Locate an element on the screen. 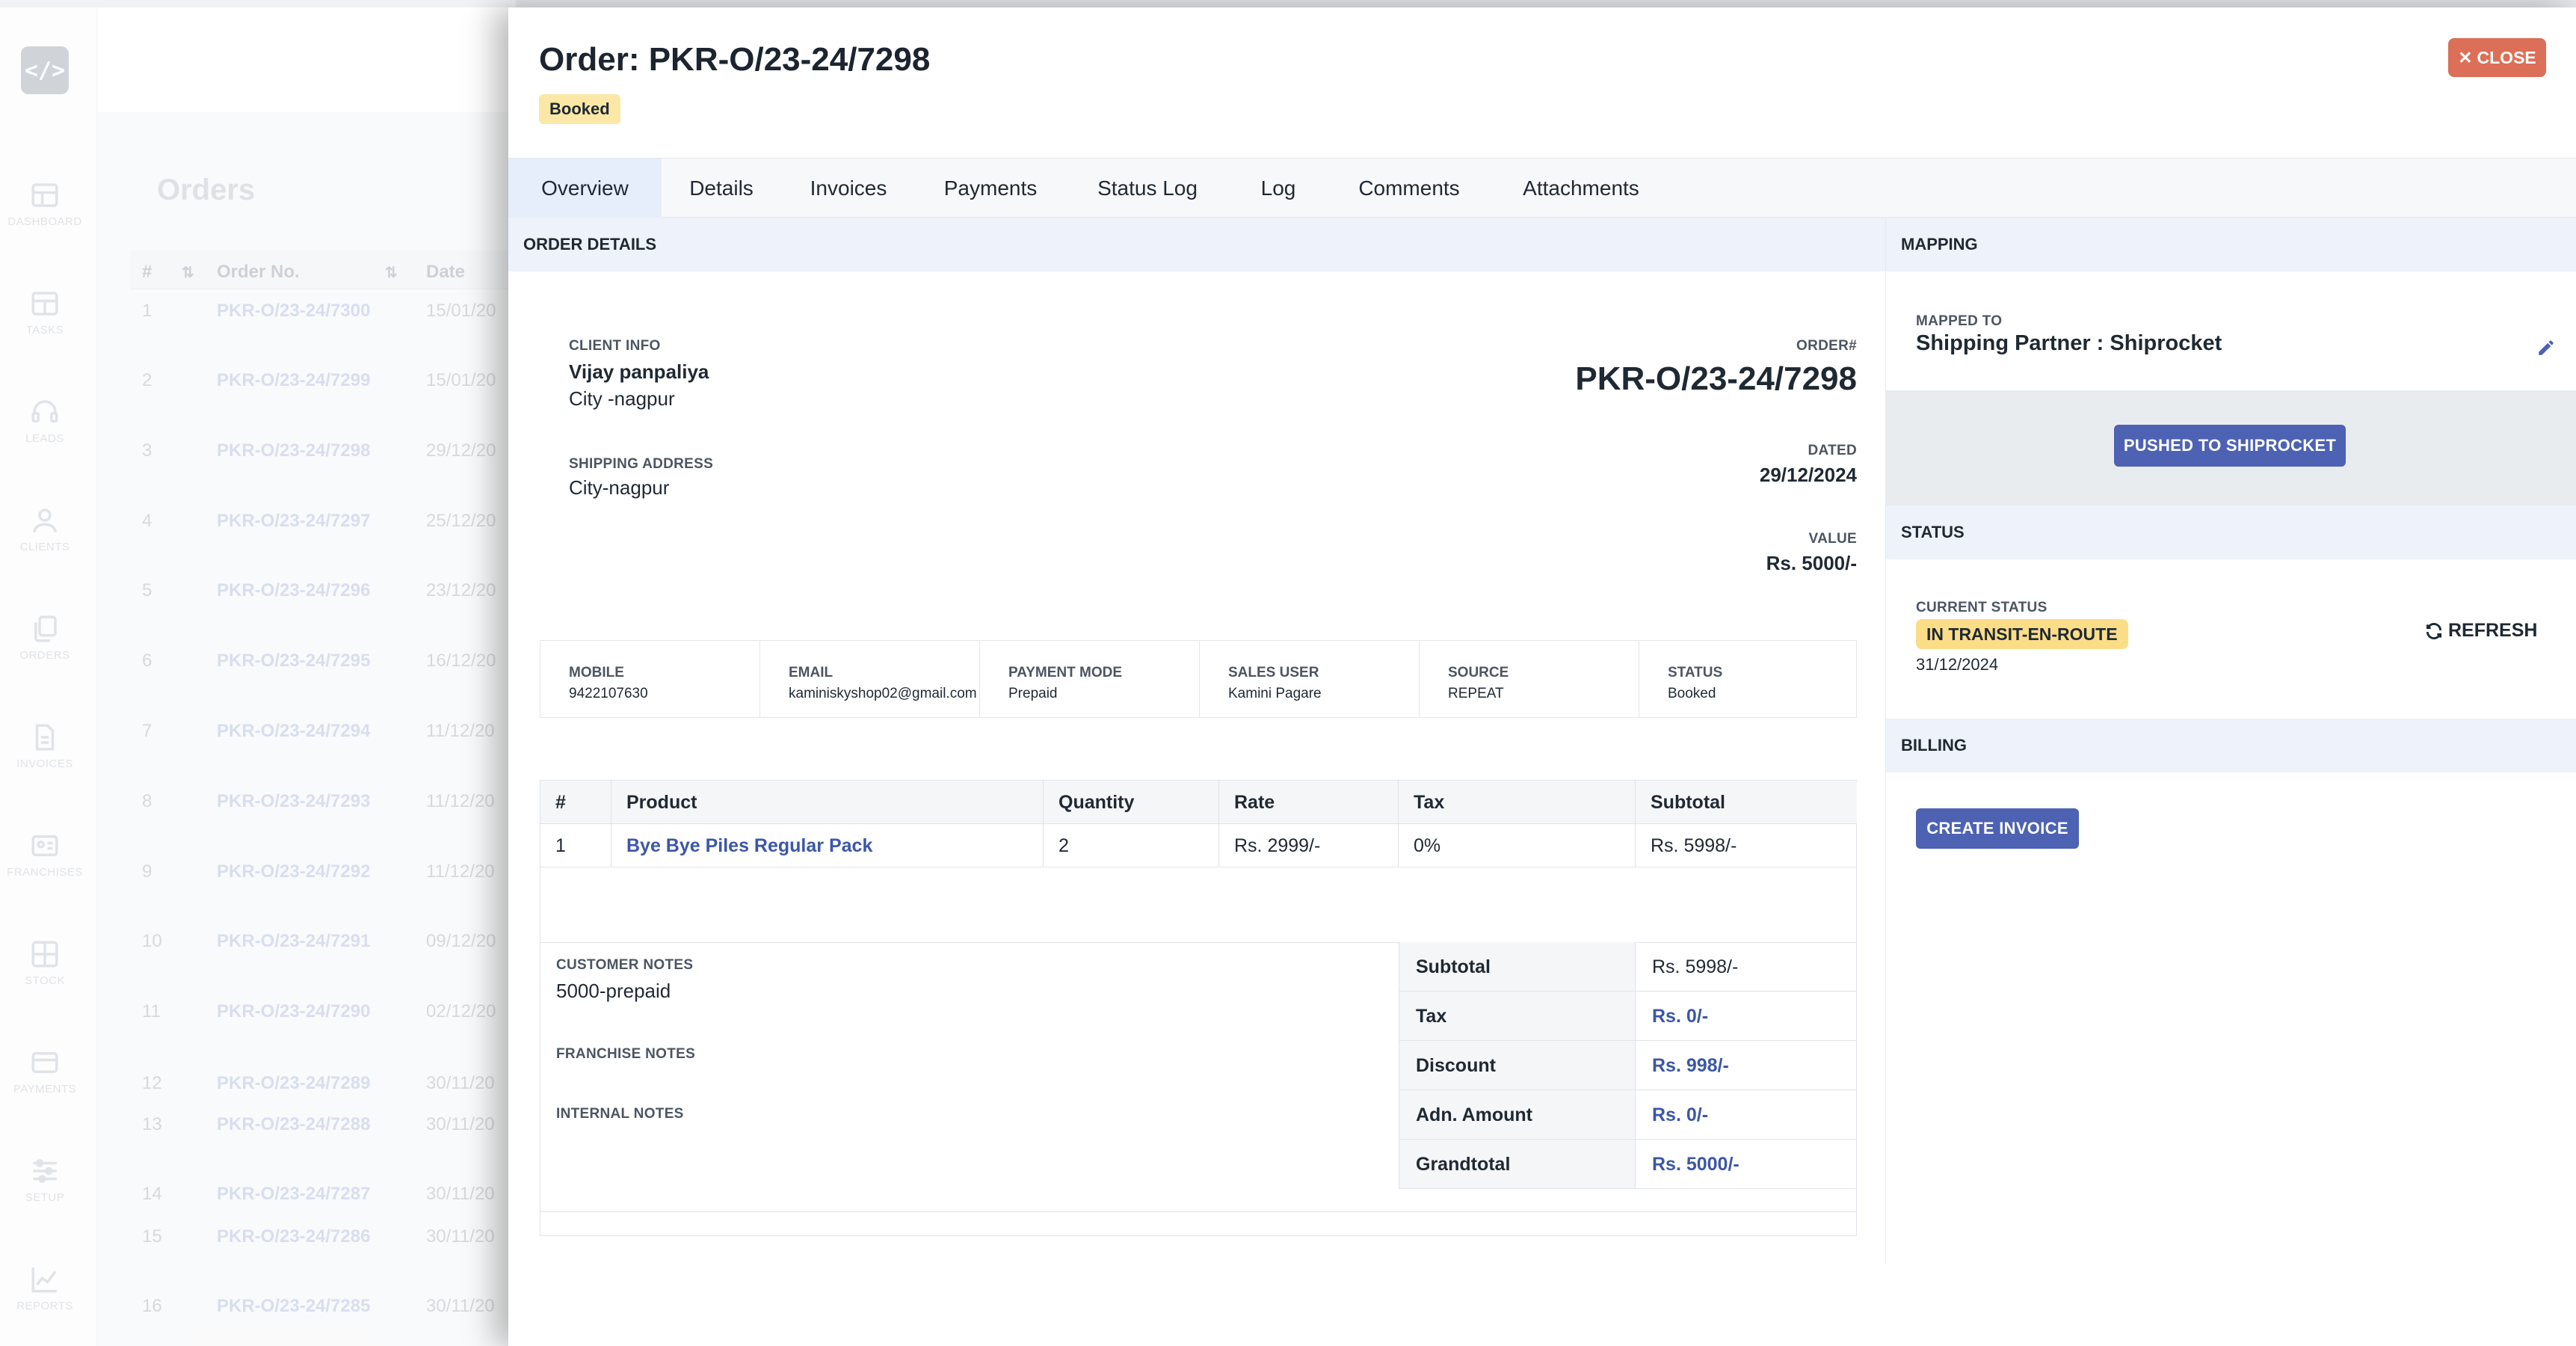  row-number: 1 is located at coordinates (575, 845).